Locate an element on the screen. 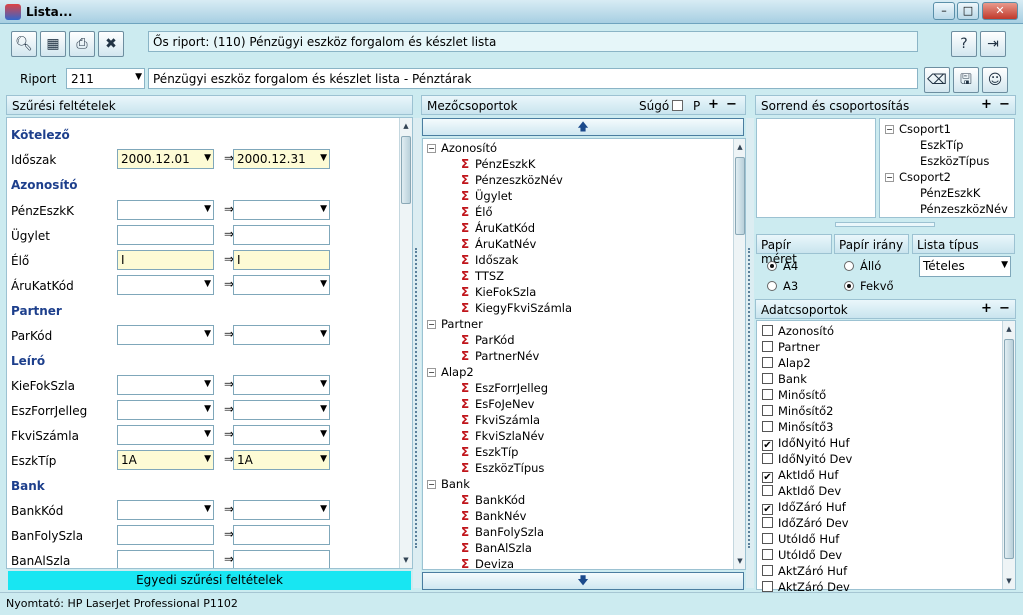 Image resolution: width=1023 pixels, height=615 pixels. printer-icon: ⎙ is located at coordinates (82, 44).